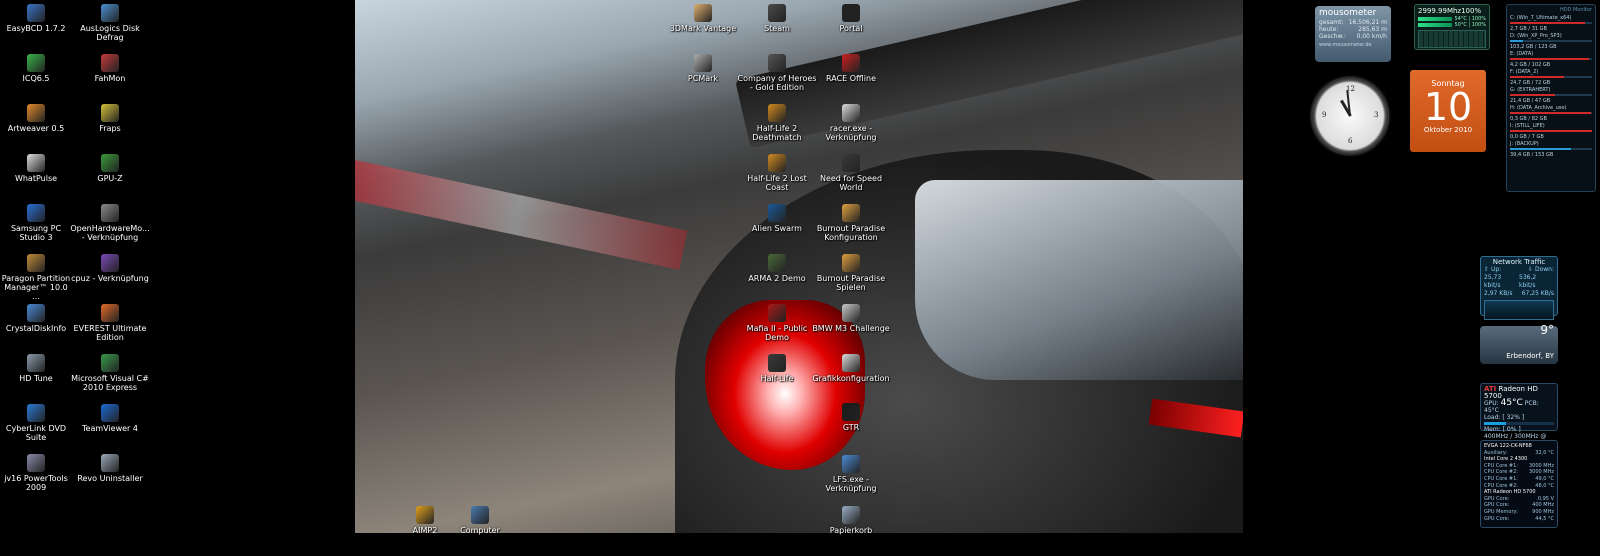  What do you see at coordinates (703, 18) in the screenshot?
I see `desktop-shortcut: 3DMark Vantage` at bounding box center [703, 18].